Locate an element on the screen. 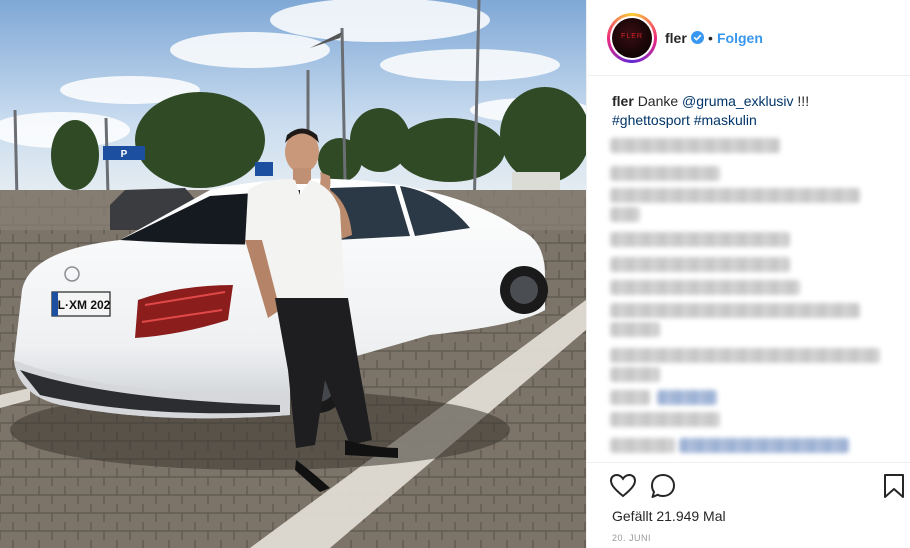 The image size is (910, 548). avatar: FLER is located at coordinates (632, 38).